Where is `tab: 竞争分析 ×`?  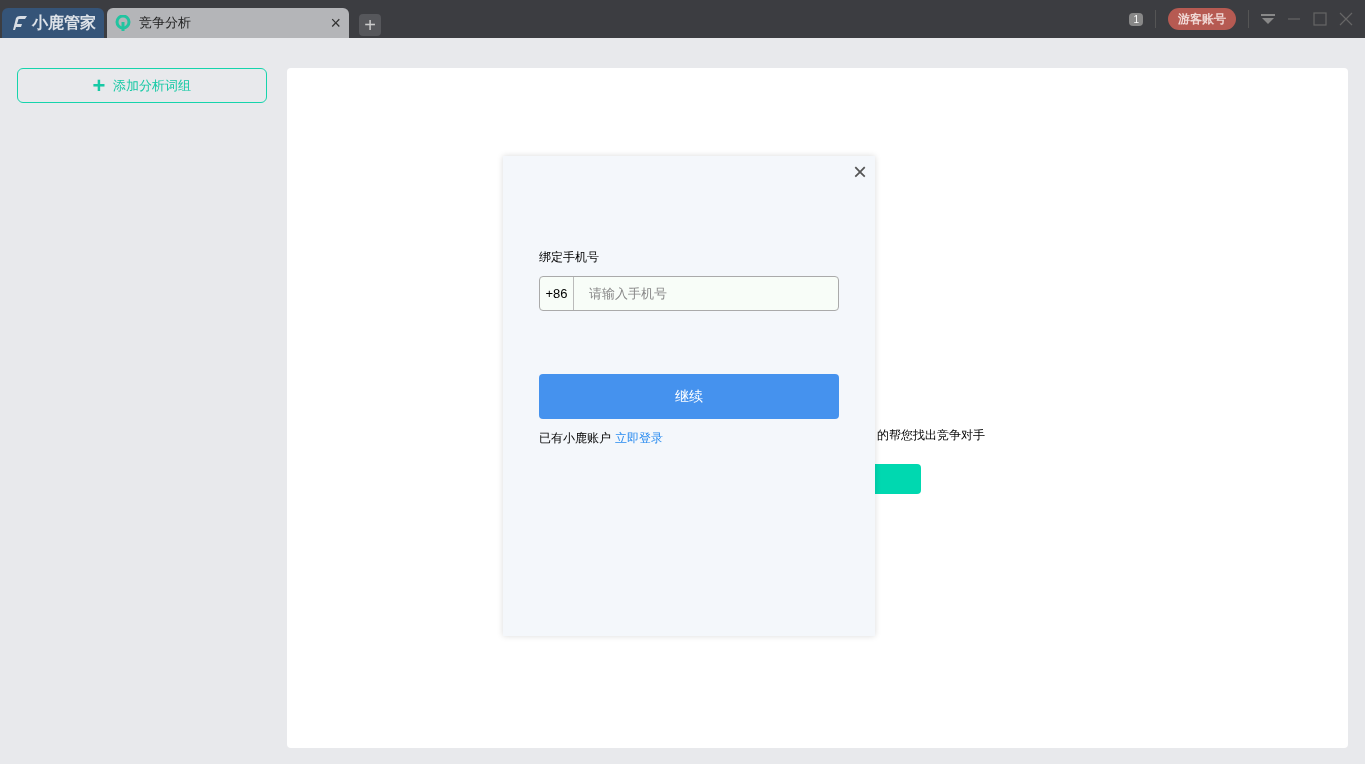 tab: 竞争分析 × is located at coordinates (228, 23).